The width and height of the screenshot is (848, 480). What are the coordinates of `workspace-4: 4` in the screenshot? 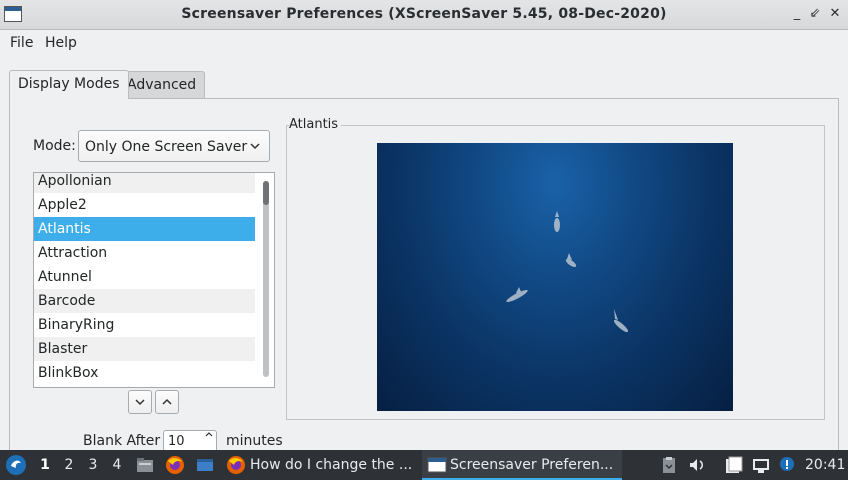 It's located at (117, 465).